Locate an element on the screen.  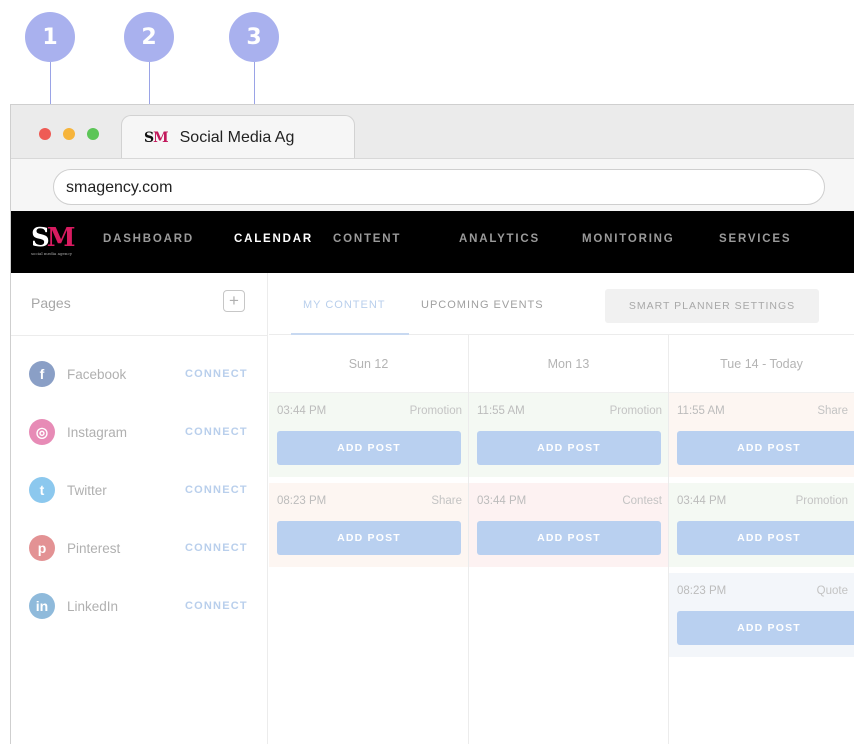
smart-planner-settings-button: SMART PLANNER SETTINGS is located at coordinates (712, 306).